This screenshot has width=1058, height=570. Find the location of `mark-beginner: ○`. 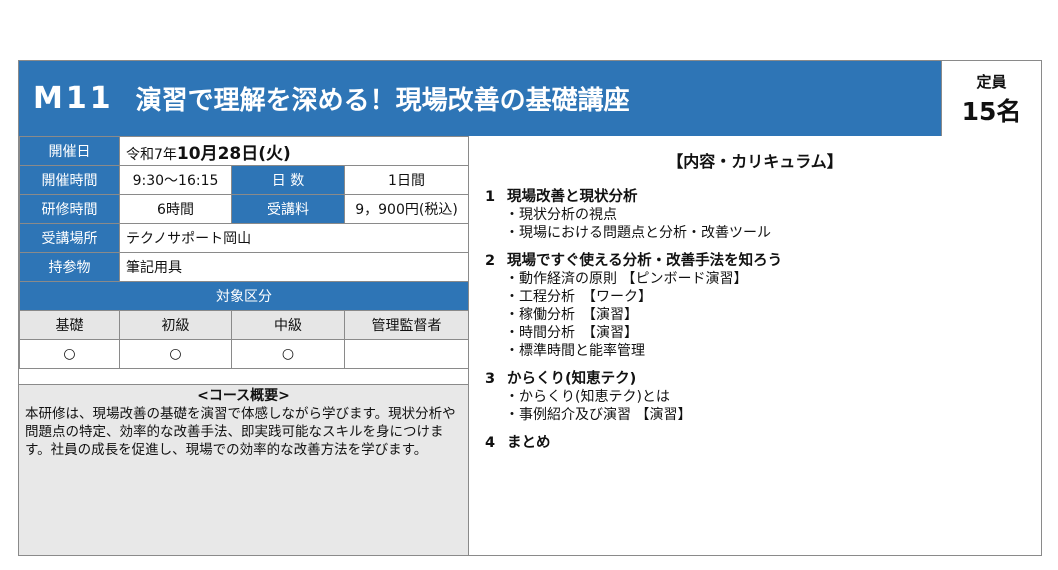

mark-beginner: ○ is located at coordinates (175, 354).